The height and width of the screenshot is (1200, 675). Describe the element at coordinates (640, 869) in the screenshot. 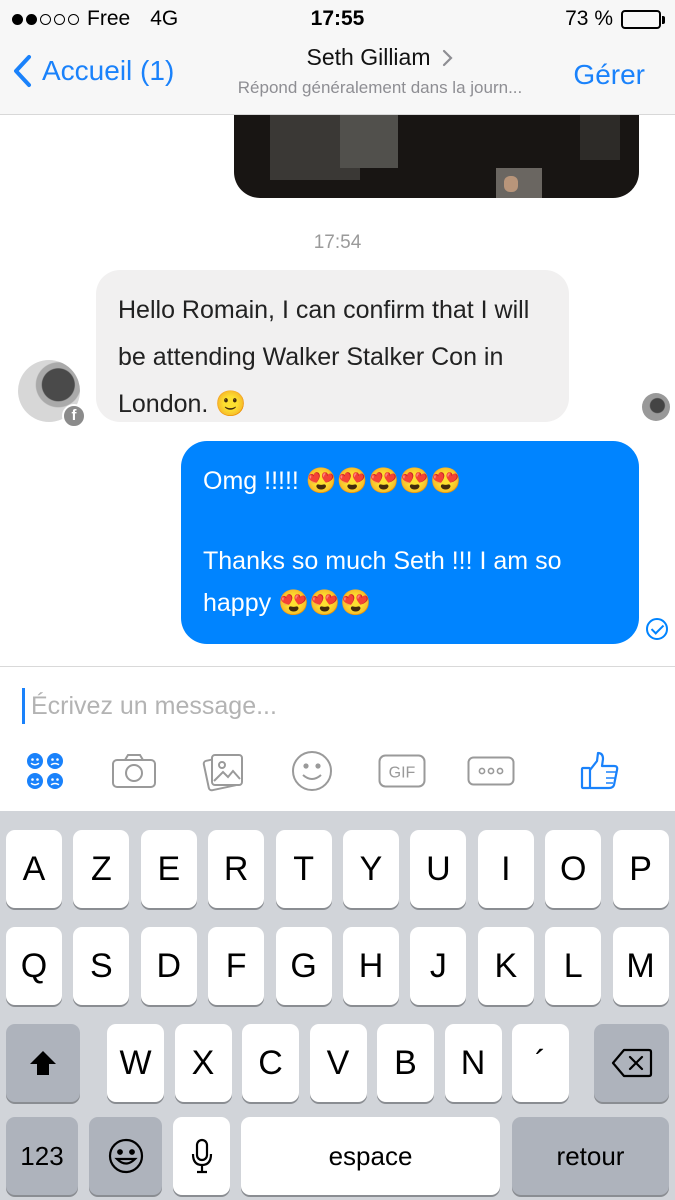

I see `key: P` at that location.